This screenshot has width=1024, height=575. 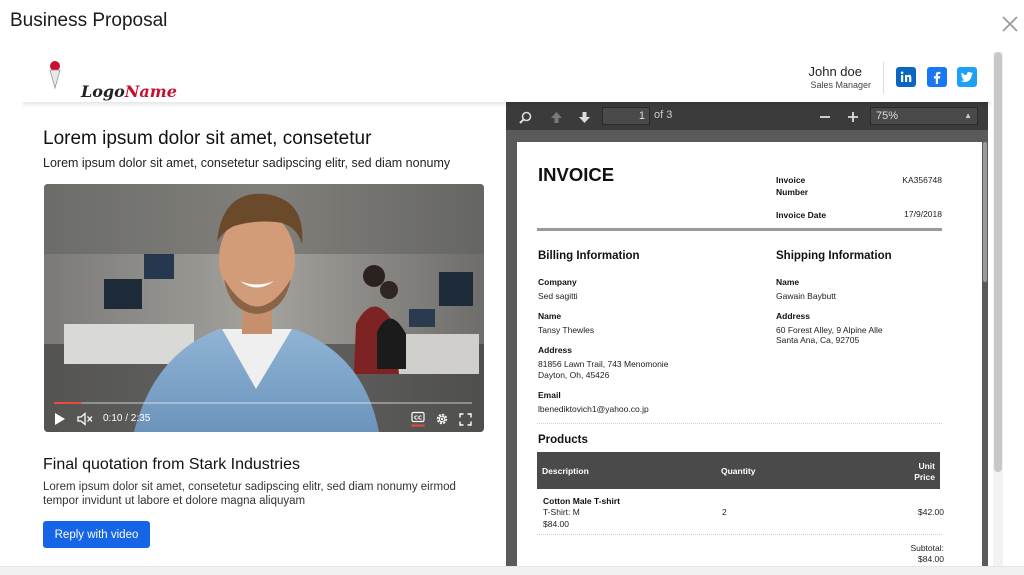 I want to click on product-name: Cotton Male T-shirt, so click(x=581, y=501).